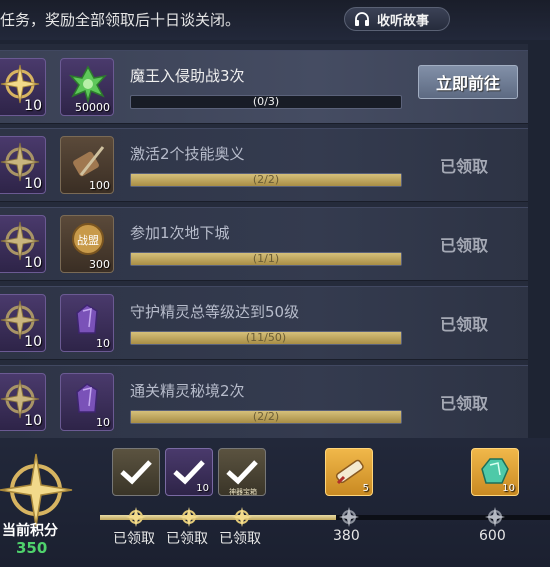 The width and height of the screenshot is (550, 567). I want to click on progress-text: (0/3), so click(266, 101).